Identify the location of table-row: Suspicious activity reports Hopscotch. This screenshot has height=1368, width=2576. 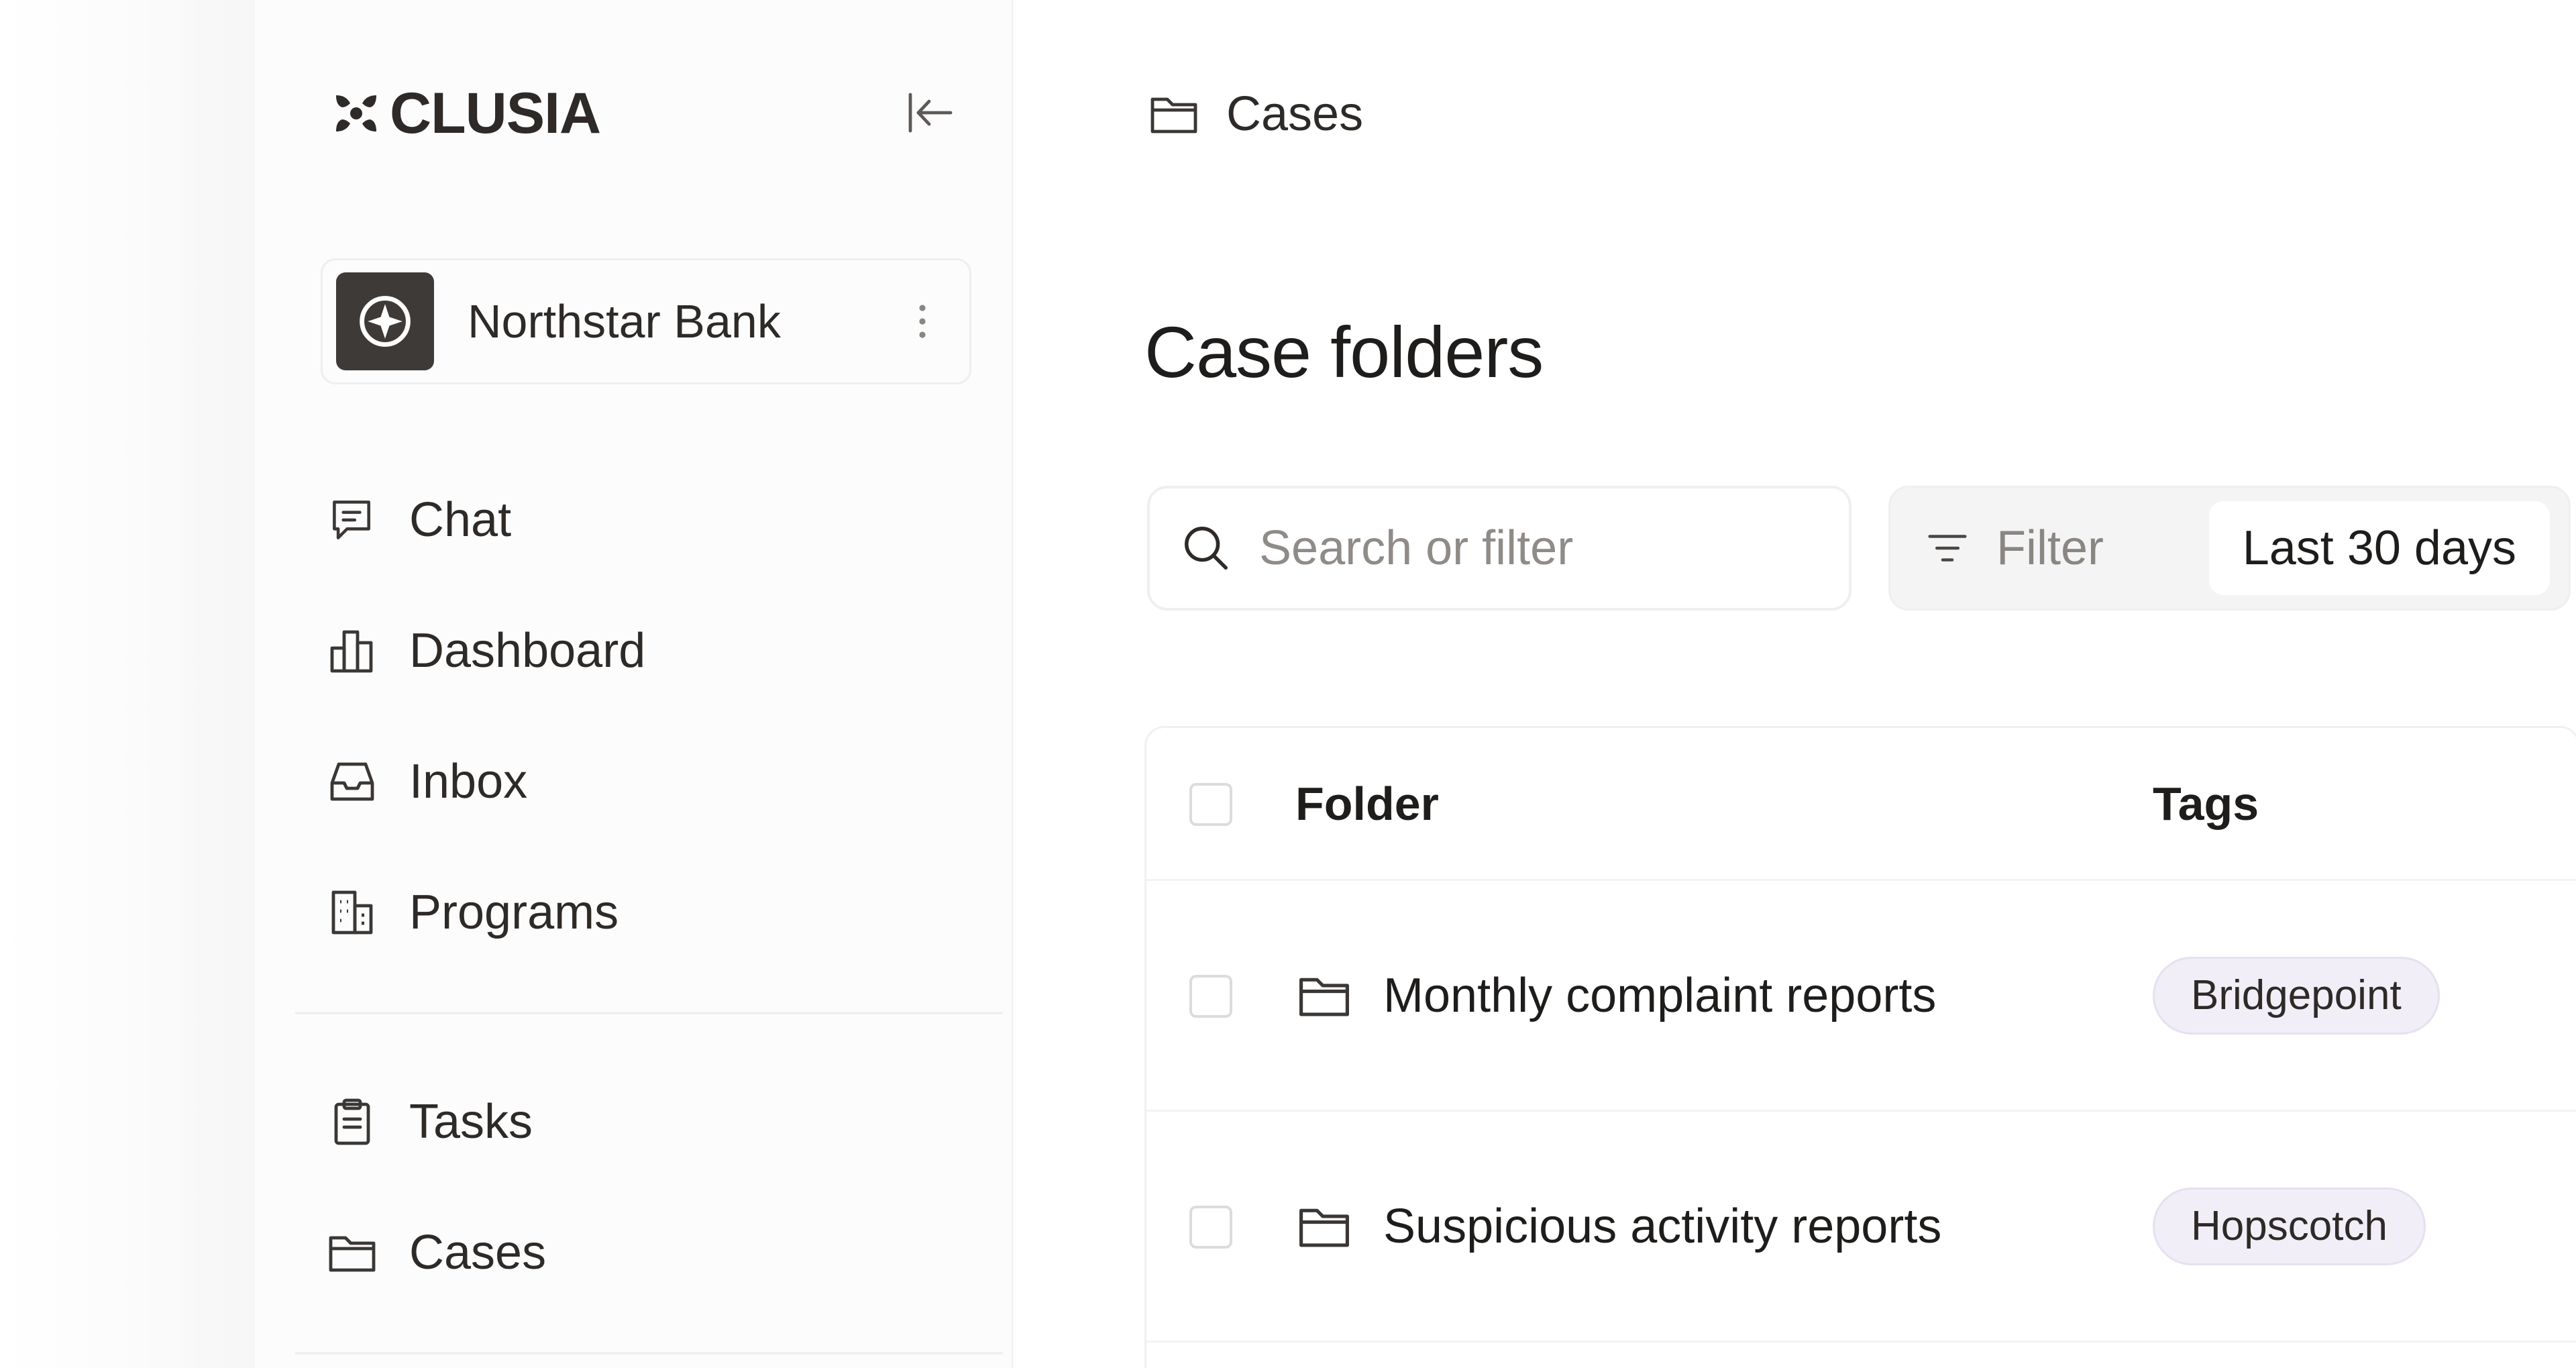
(1861, 1227).